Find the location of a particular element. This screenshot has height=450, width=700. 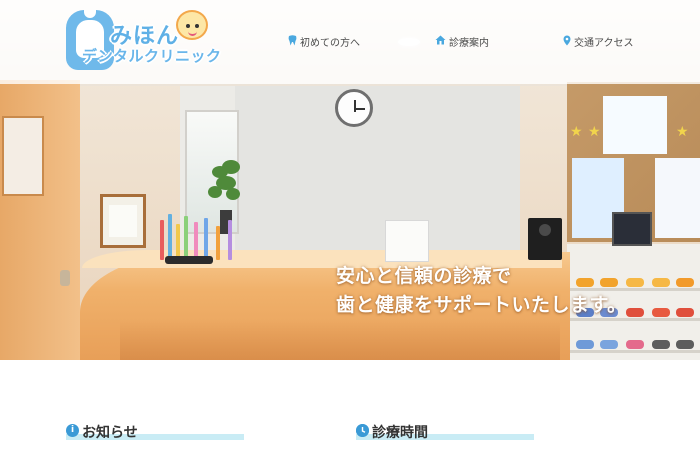

keyboard is located at coordinates (189, 260).